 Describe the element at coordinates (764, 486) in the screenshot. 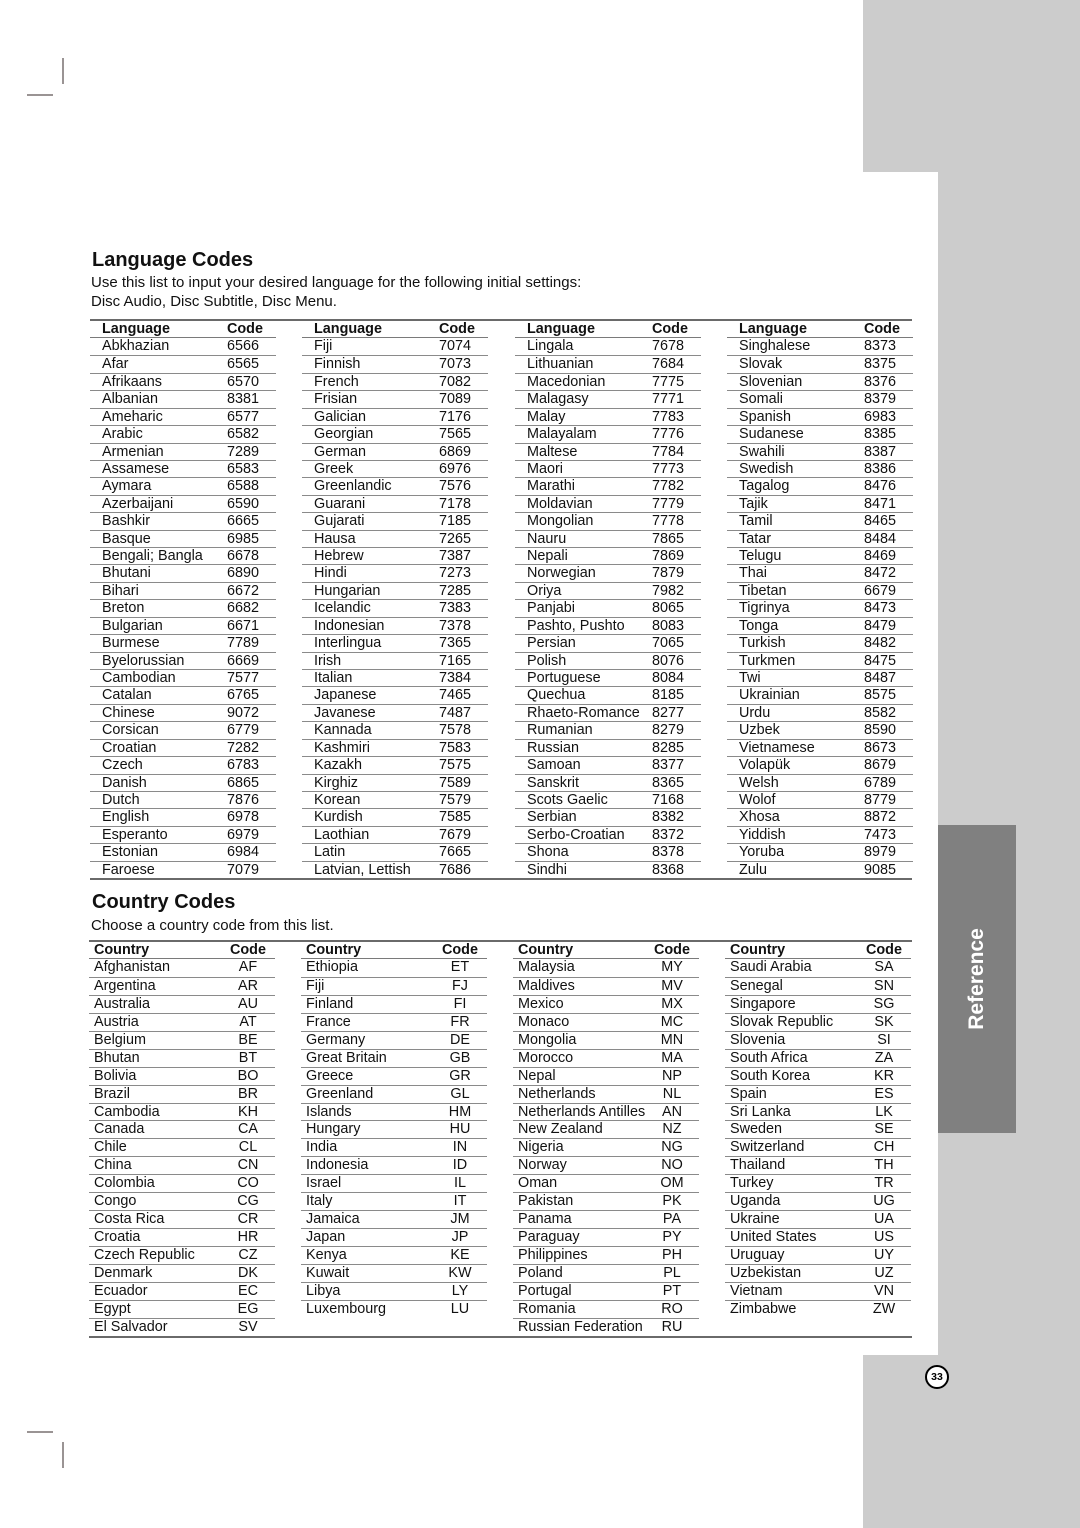

I see `language-name: Tagalog` at that location.